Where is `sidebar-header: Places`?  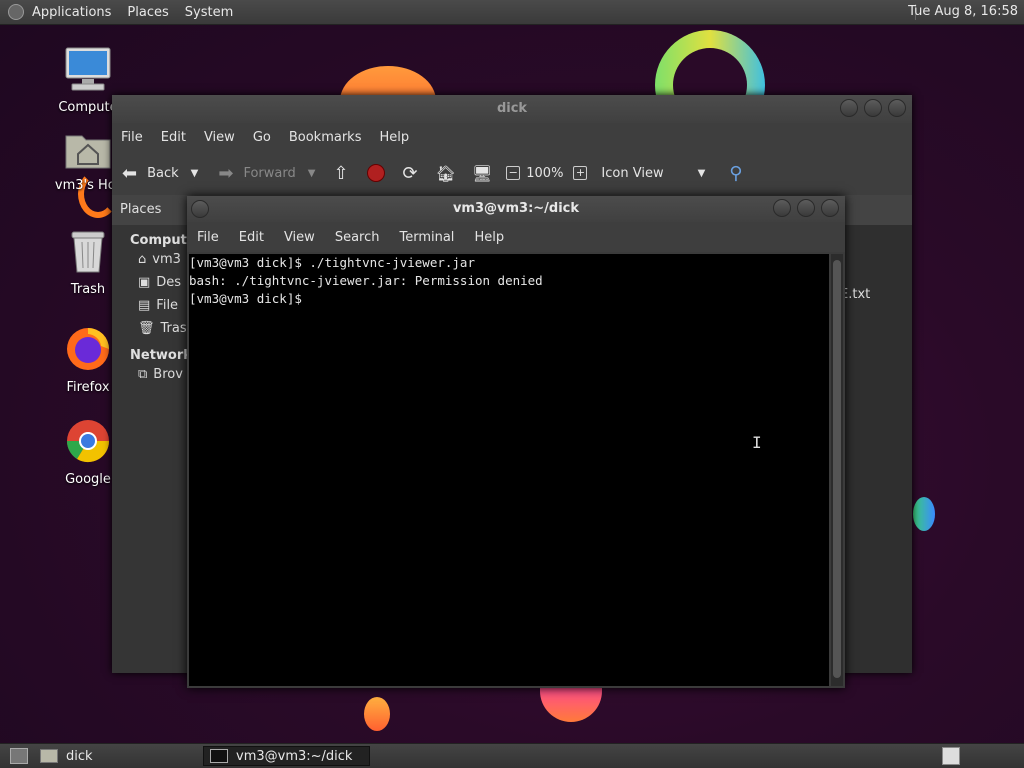 sidebar-header: Places is located at coordinates (150, 210).